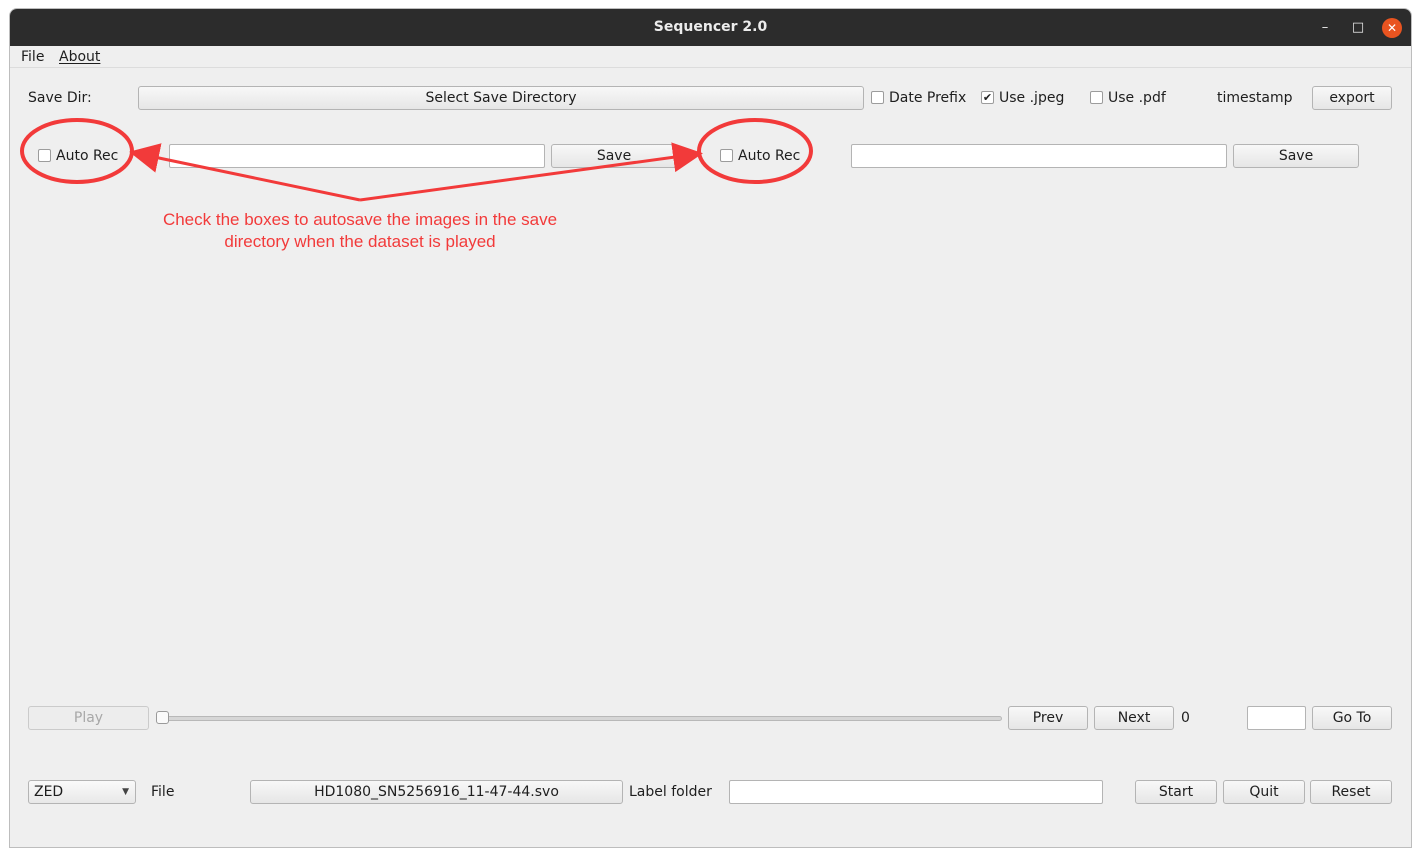 This screenshot has height=857, width=1421. What do you see at coordinates (360, 241) in the screenshot?
I see `annotation-line-2: directory when the dataset is played` at bounding box center [360, 241].